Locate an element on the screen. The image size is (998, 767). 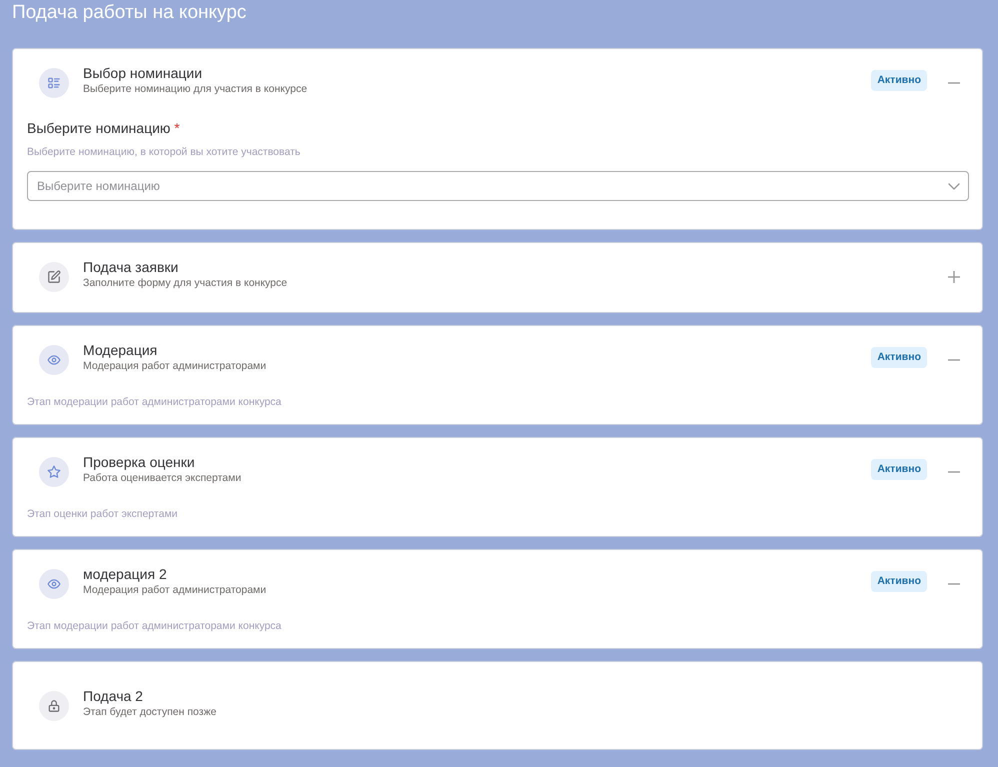
plus-icon is located at coordinates (954, 277).